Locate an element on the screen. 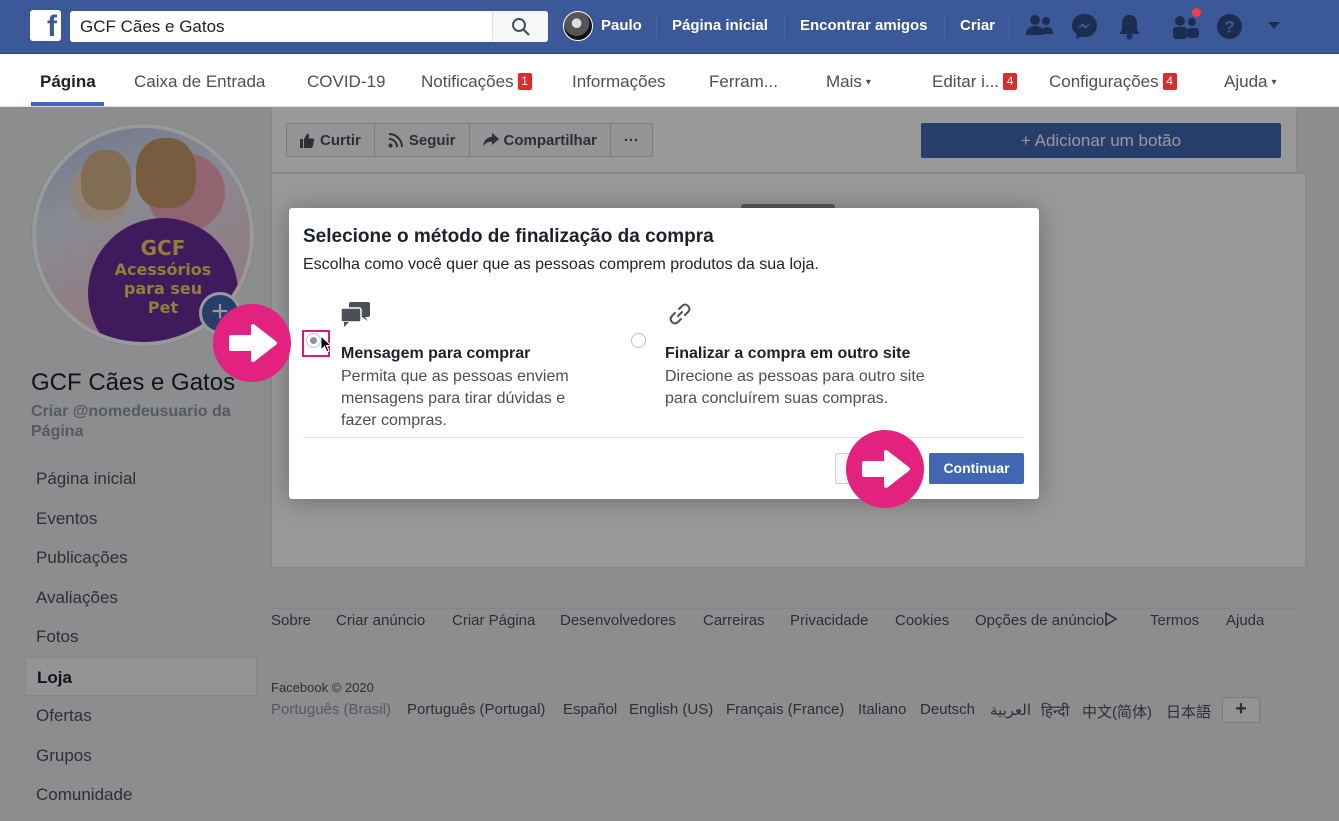 This screenshot has height=821, width=1339. tab-ajuda: Ajuda ▾ is located at coordinates (1250, 82).